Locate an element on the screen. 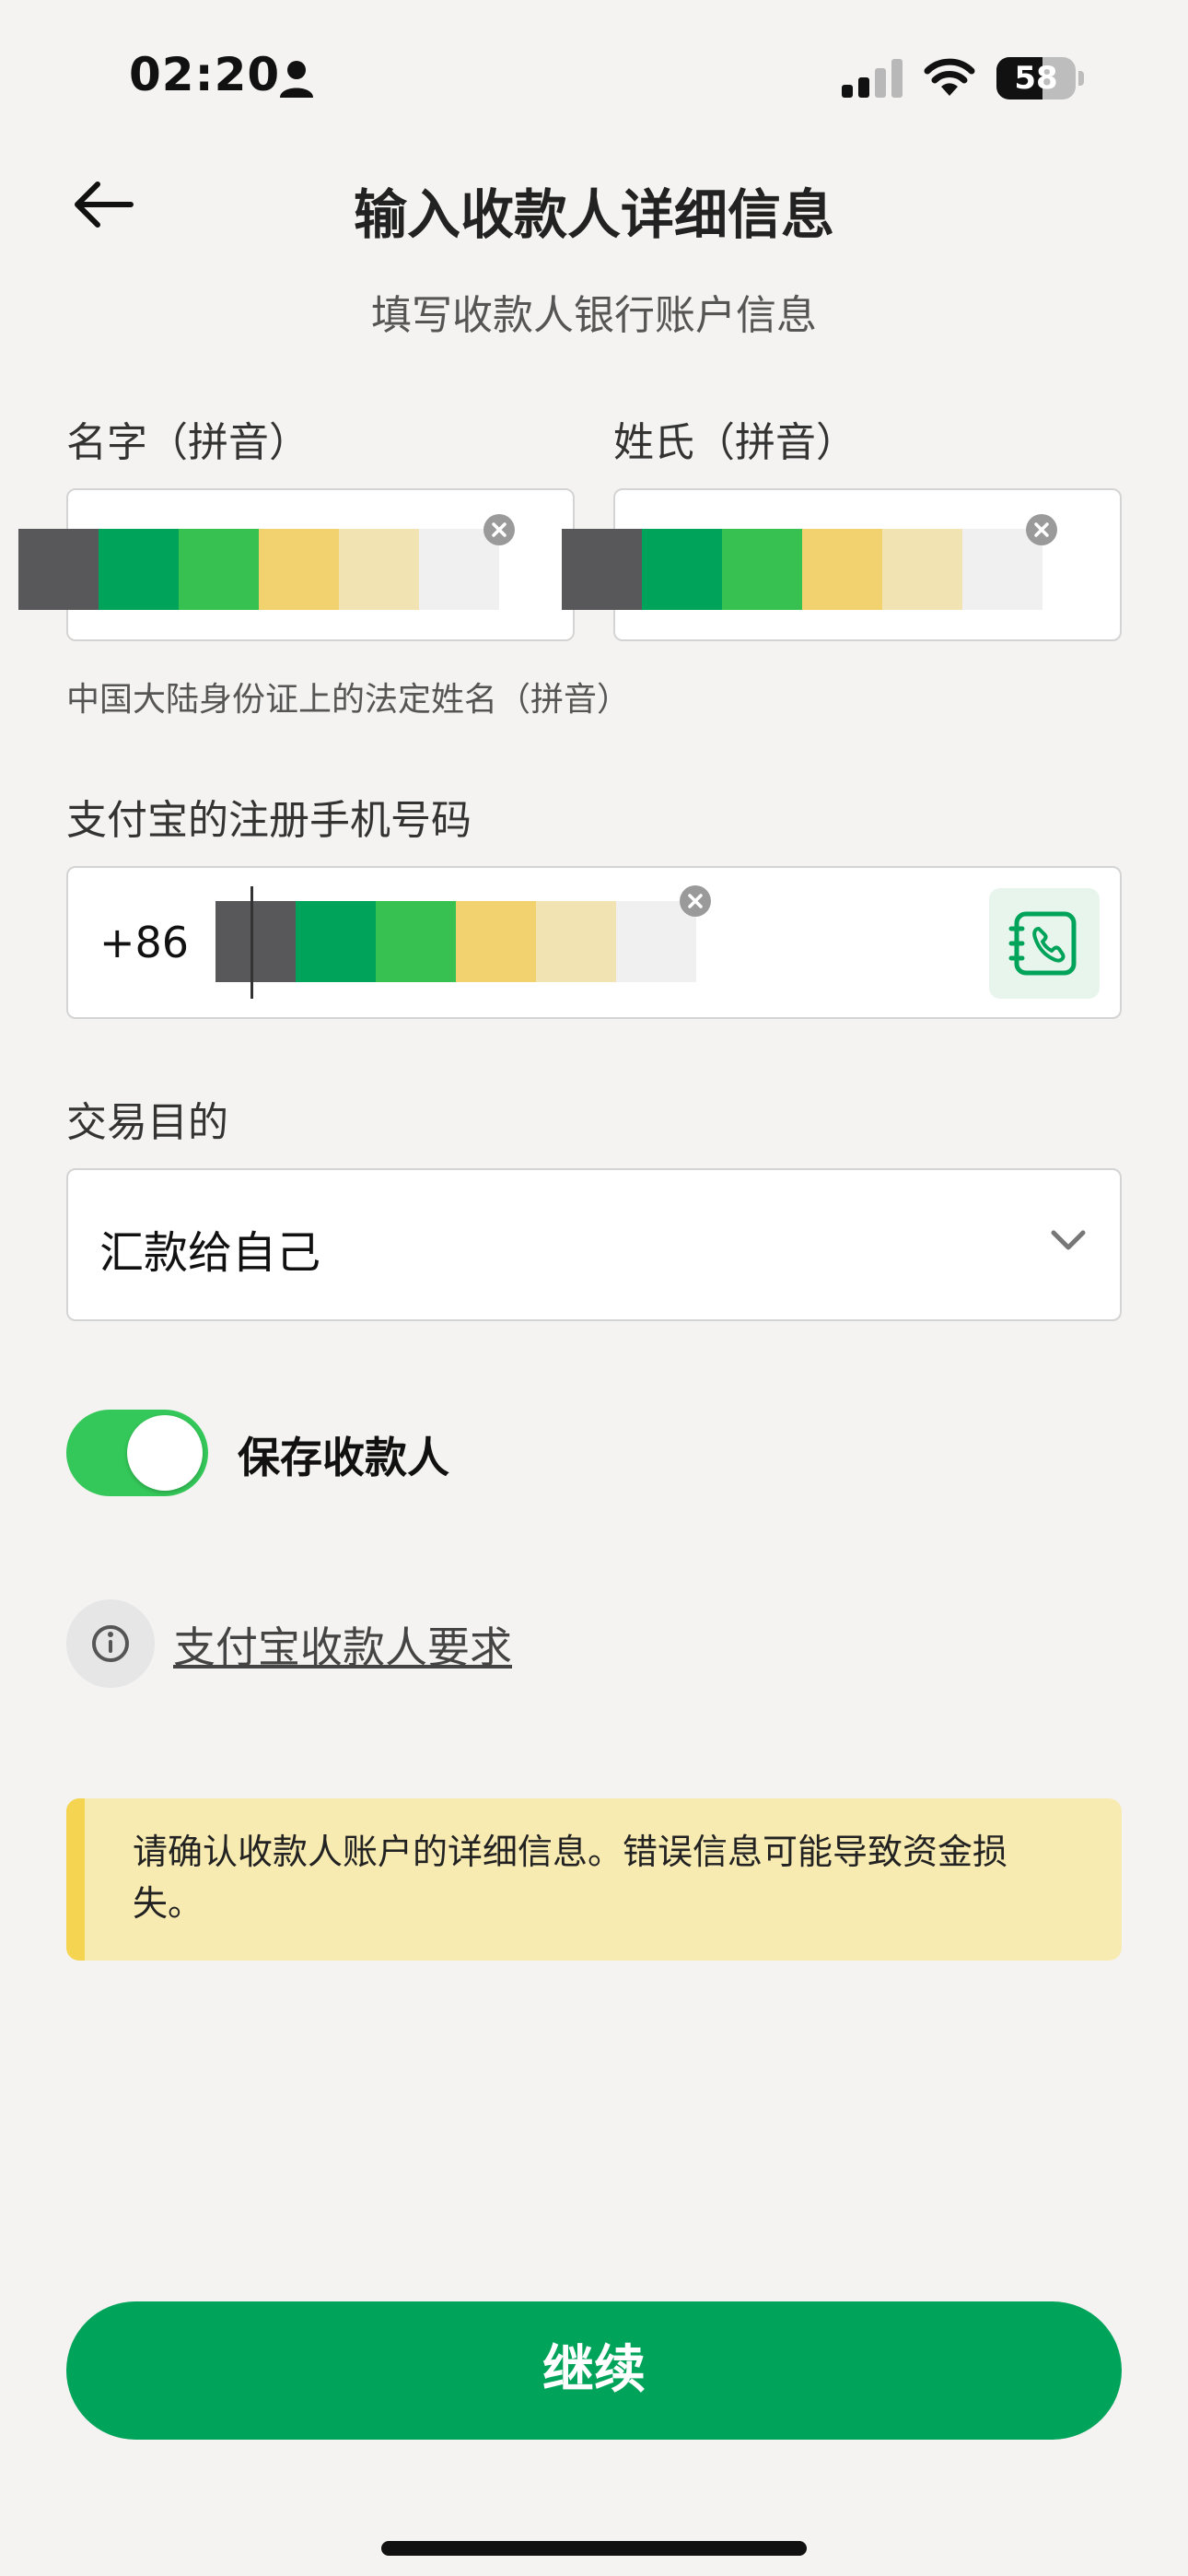 The width and height of the screenshot is (1188, 2576). name-hint: 中国大陆身份证上的法定姓名（拼音） is located at coordinates (348, 700).